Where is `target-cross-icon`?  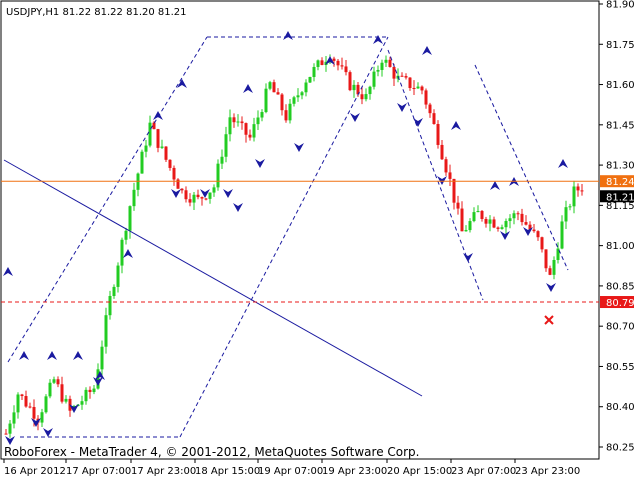 target-cross-icon is located at coordinates (549, 320).